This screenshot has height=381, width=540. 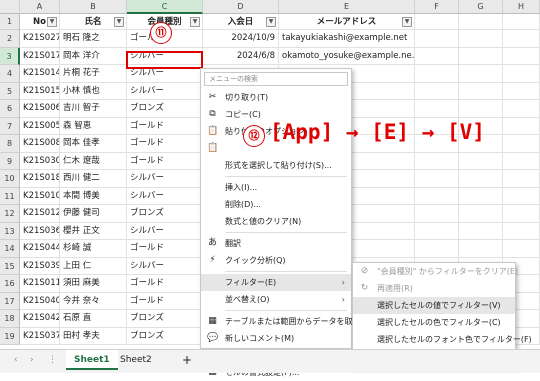 What do you see at coordinates (241, 56) in the screenshot?
I see `table-cell: 2024/6/8` at bounding box center [241, 56].